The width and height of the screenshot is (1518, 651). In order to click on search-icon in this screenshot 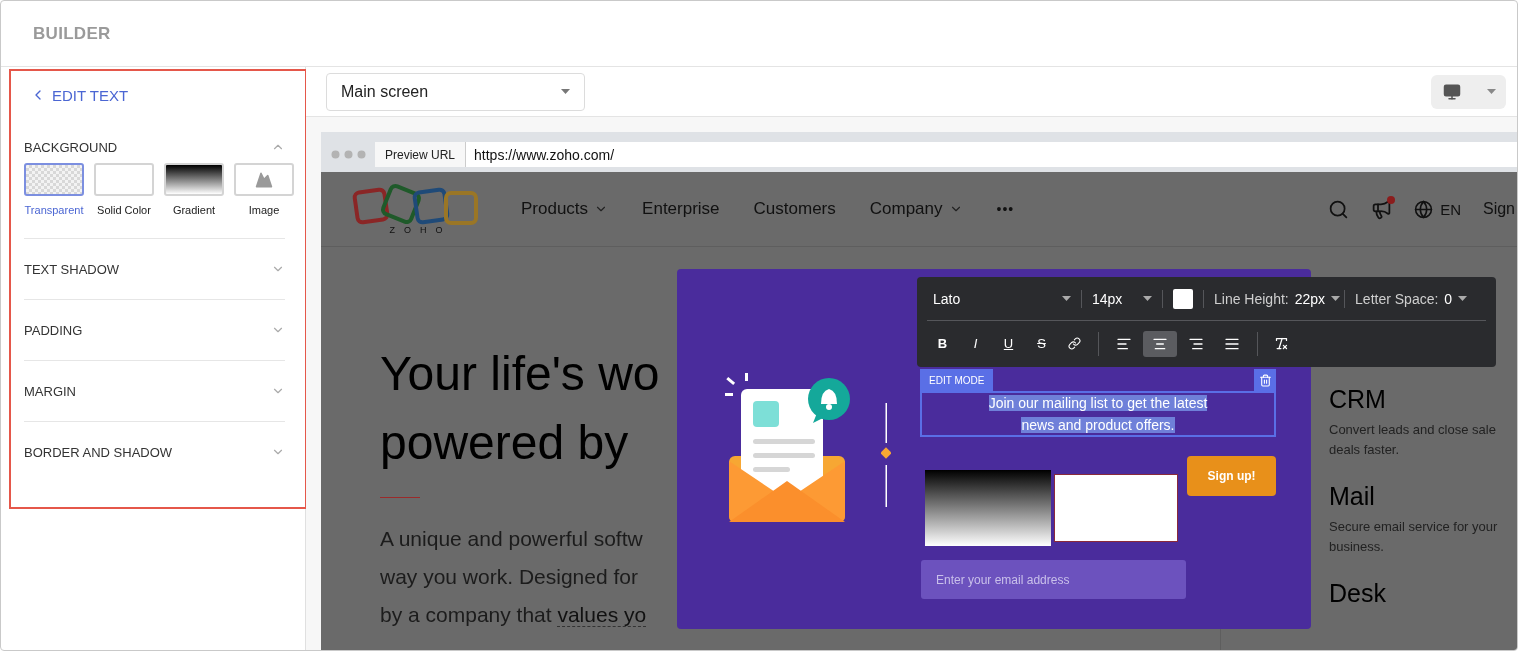, I will do `click(1339, 209)`.